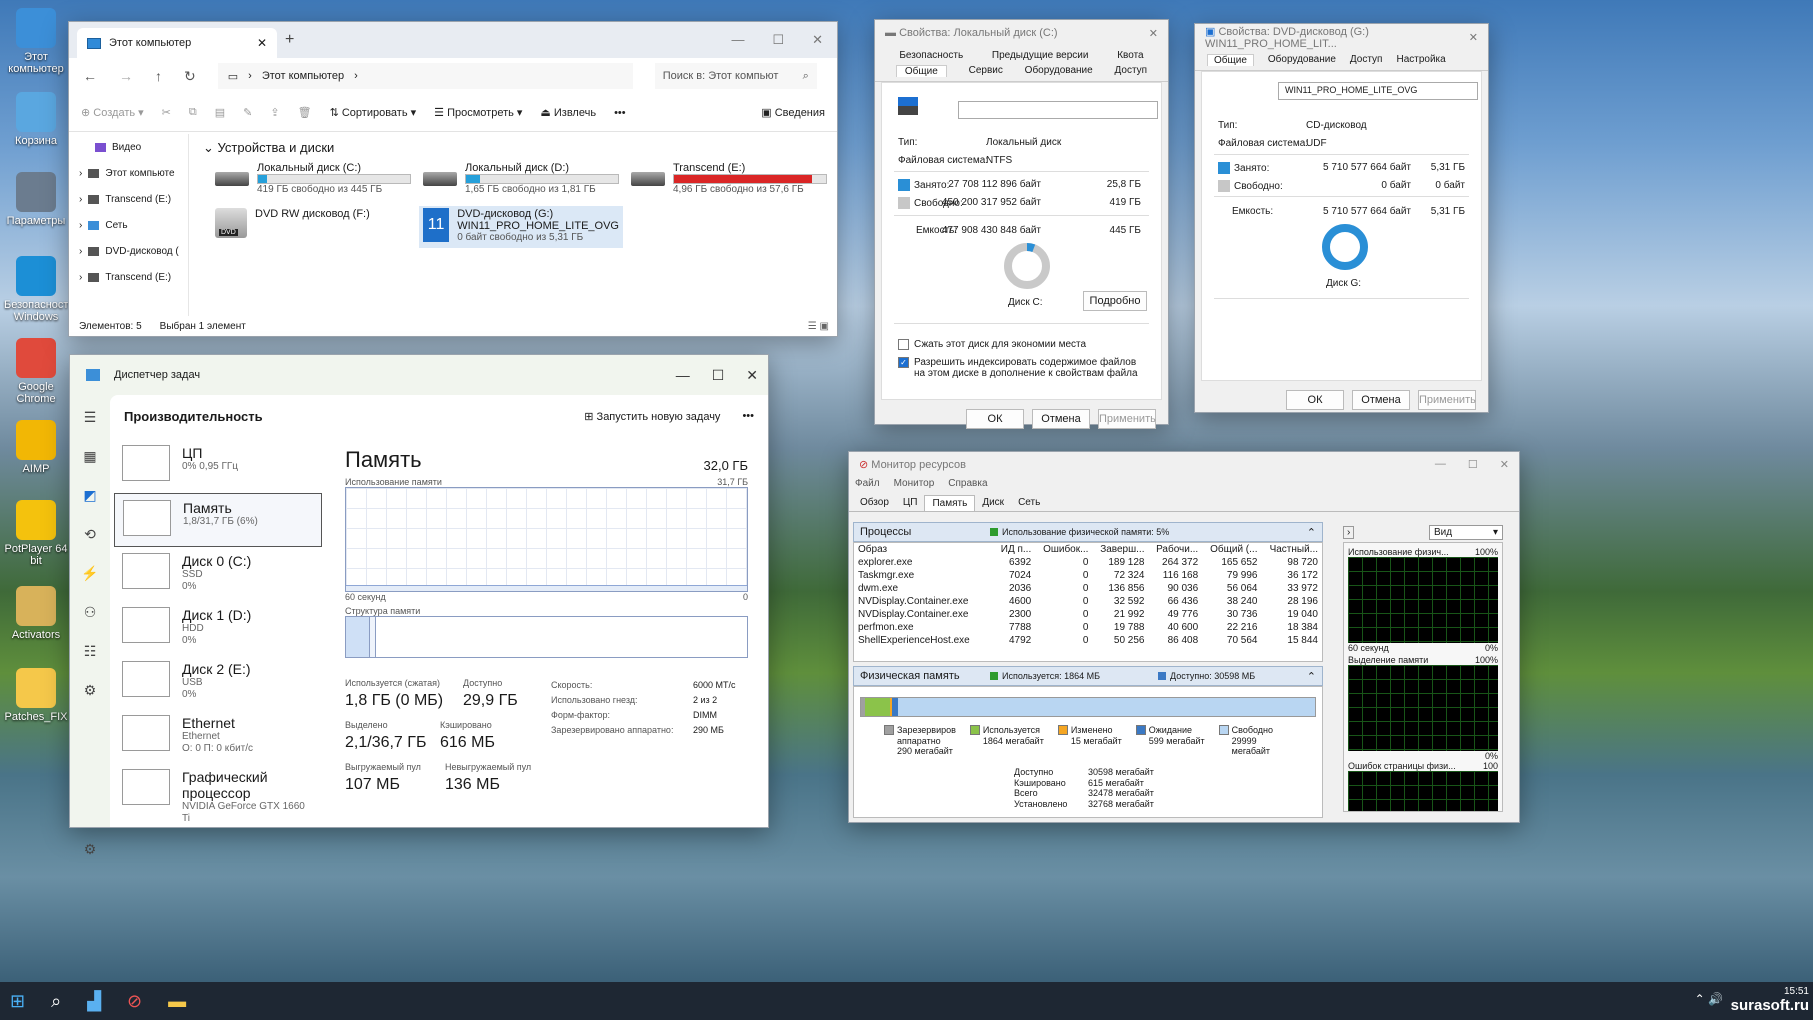 The width and height of the screenshot is (1813, 1020). I want to click on tab: Настройка, so click(1420, 60).